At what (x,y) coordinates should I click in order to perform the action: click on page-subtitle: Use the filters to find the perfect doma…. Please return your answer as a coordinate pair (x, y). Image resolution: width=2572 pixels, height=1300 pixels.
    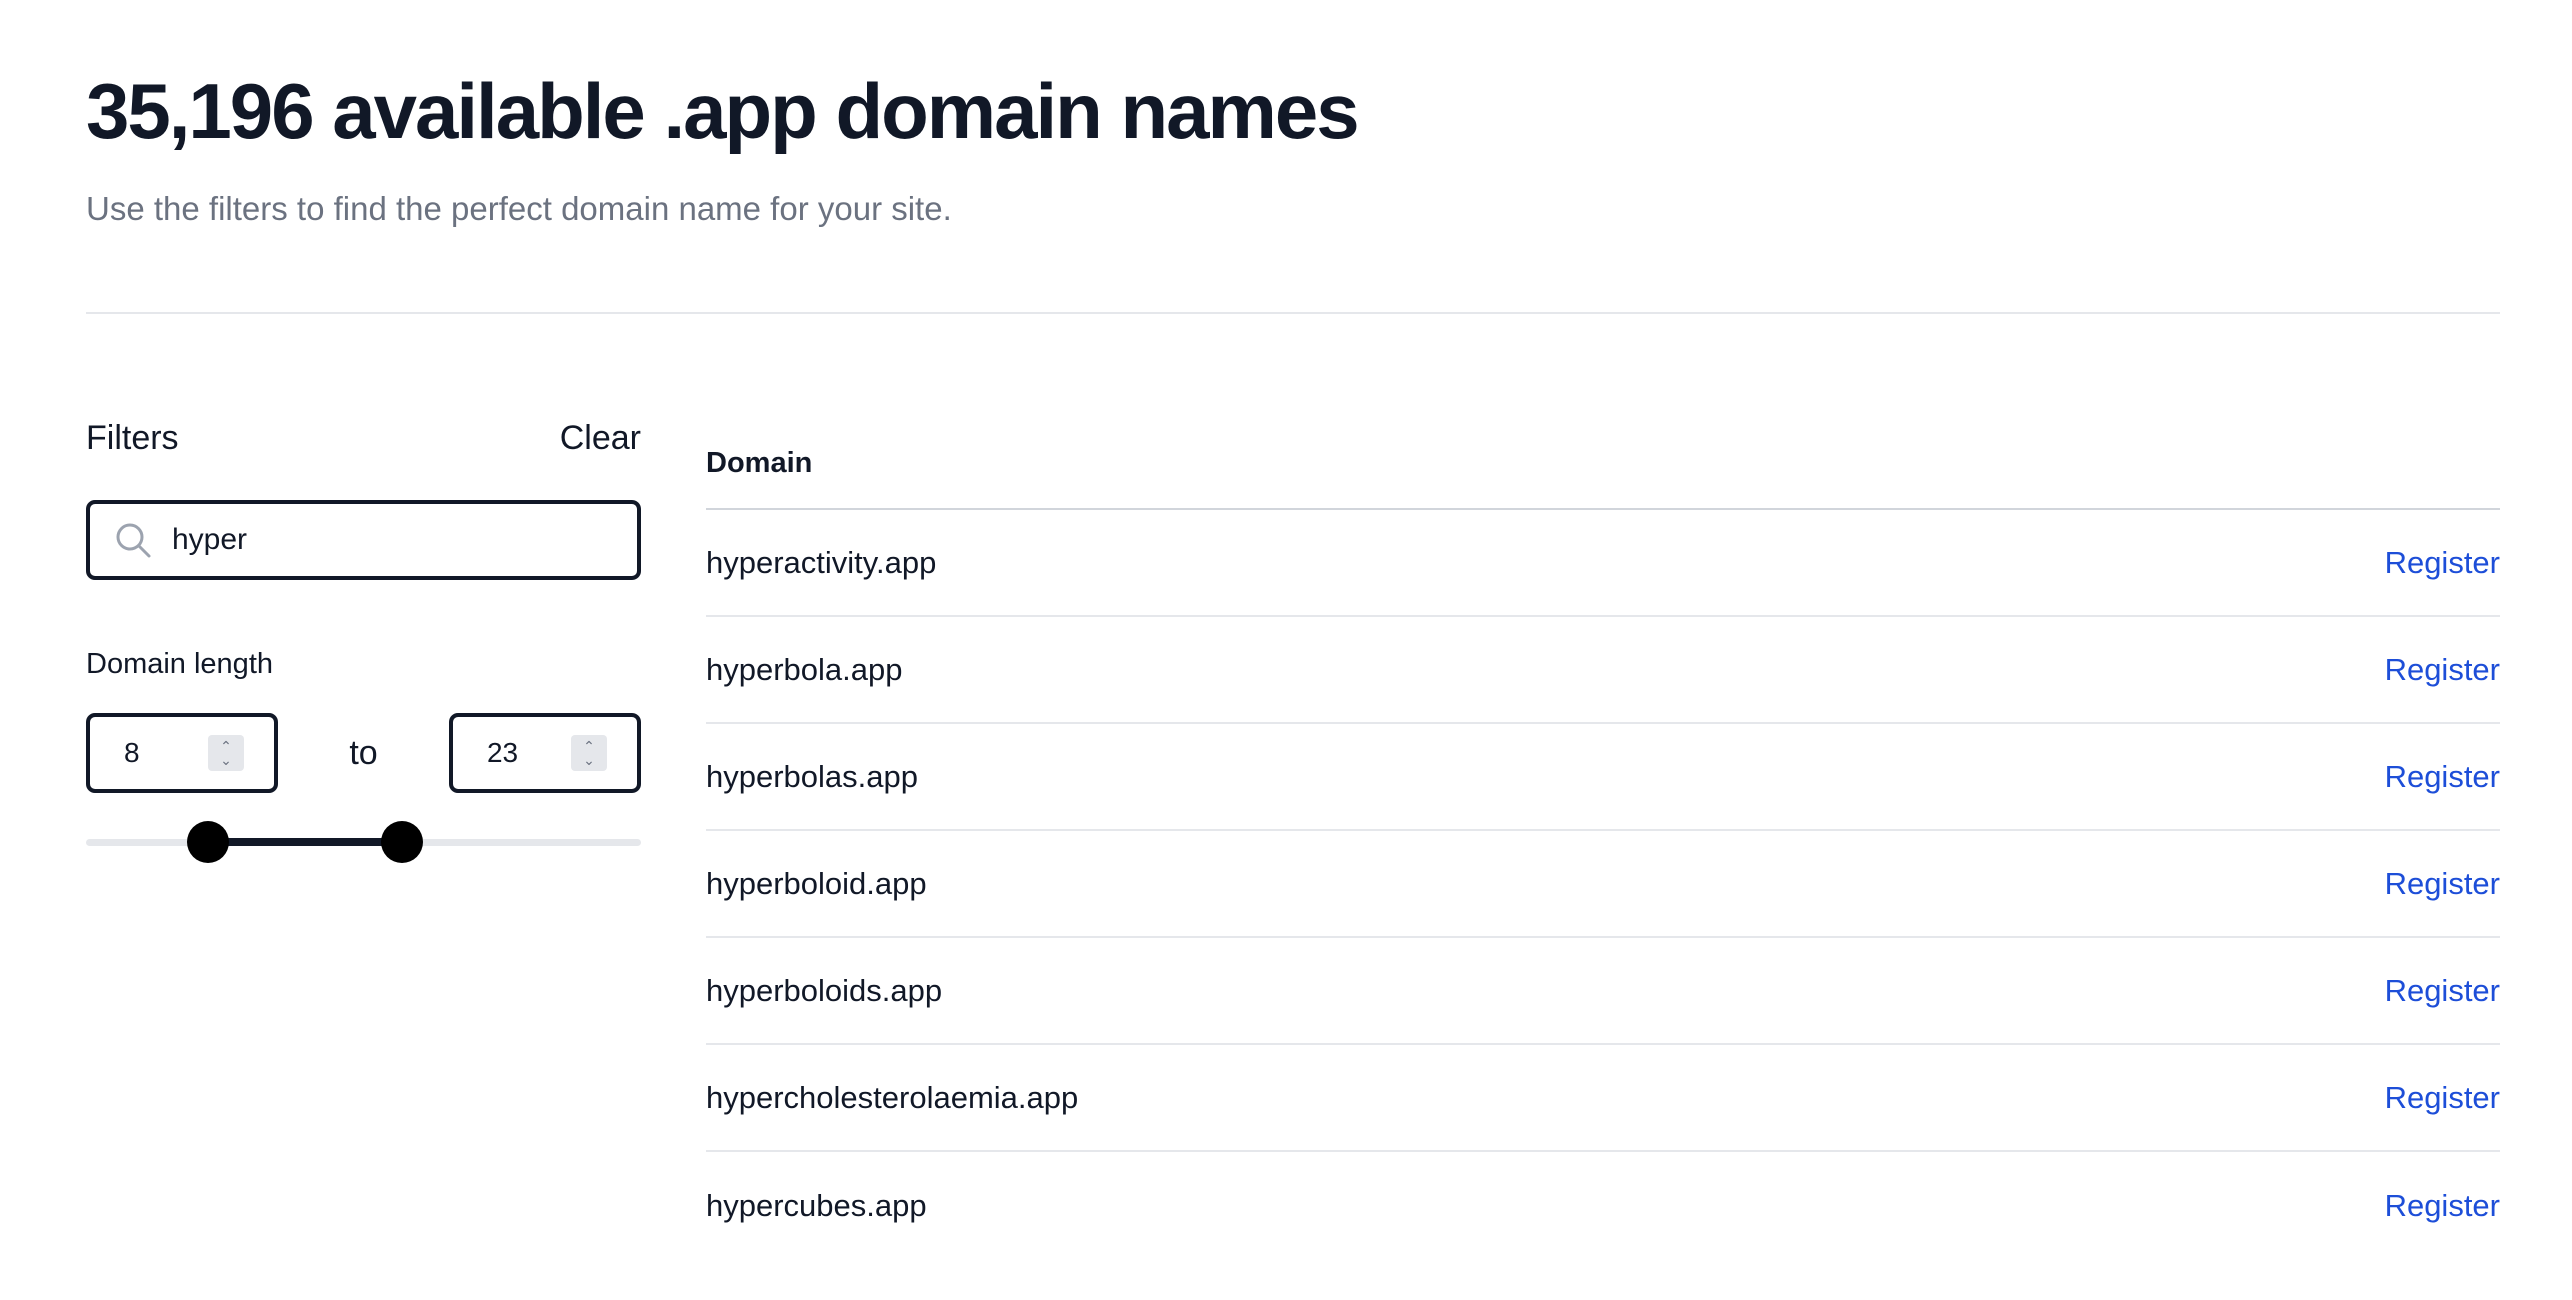
    Looking at the image, I should click on (519, 208).